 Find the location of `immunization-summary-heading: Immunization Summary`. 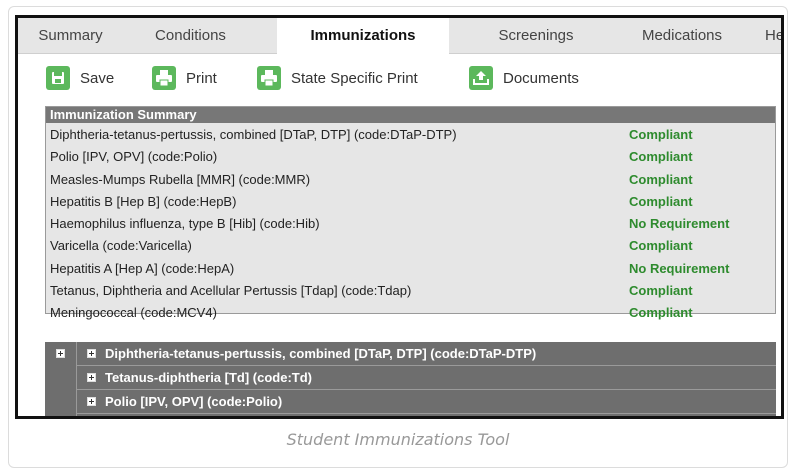

immunization-summary-heading: Immunization Summary is located at coordinates (410, 115).